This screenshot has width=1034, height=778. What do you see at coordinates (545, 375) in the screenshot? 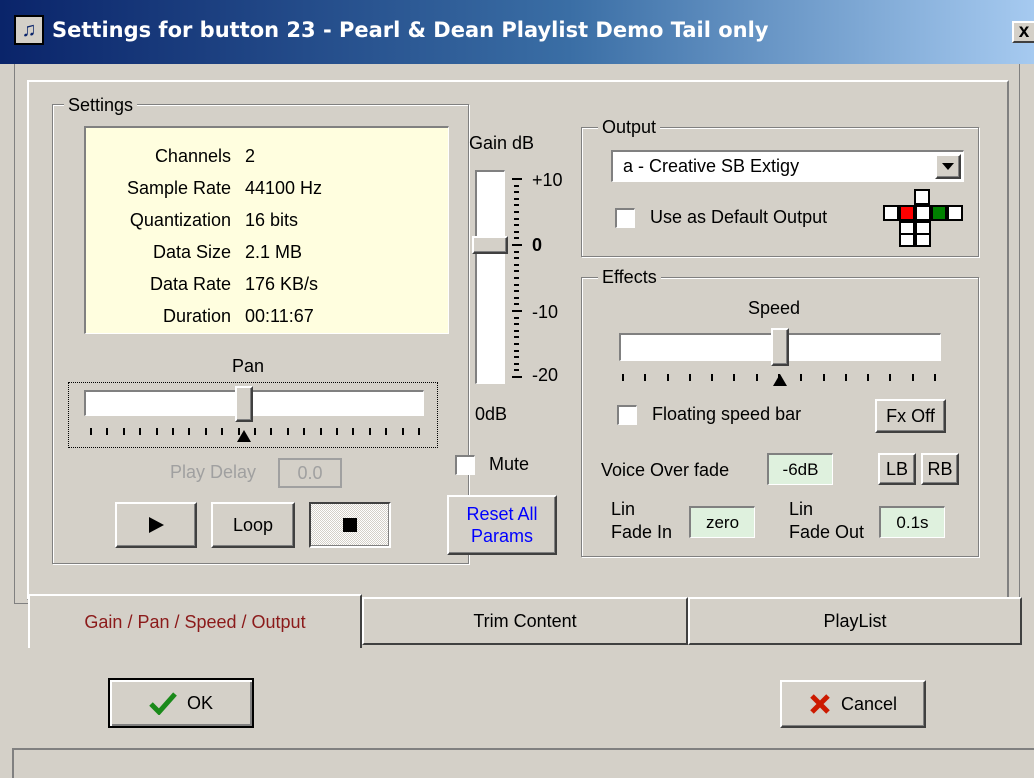
I see `gain-scale-minus20: -20` at bounding box center [545, 375].